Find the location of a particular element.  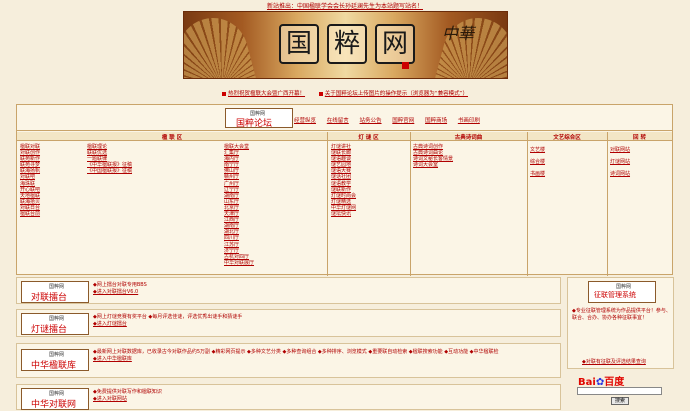

forum-link: 灯谜时尚会 is located at coordinates (343, 196).